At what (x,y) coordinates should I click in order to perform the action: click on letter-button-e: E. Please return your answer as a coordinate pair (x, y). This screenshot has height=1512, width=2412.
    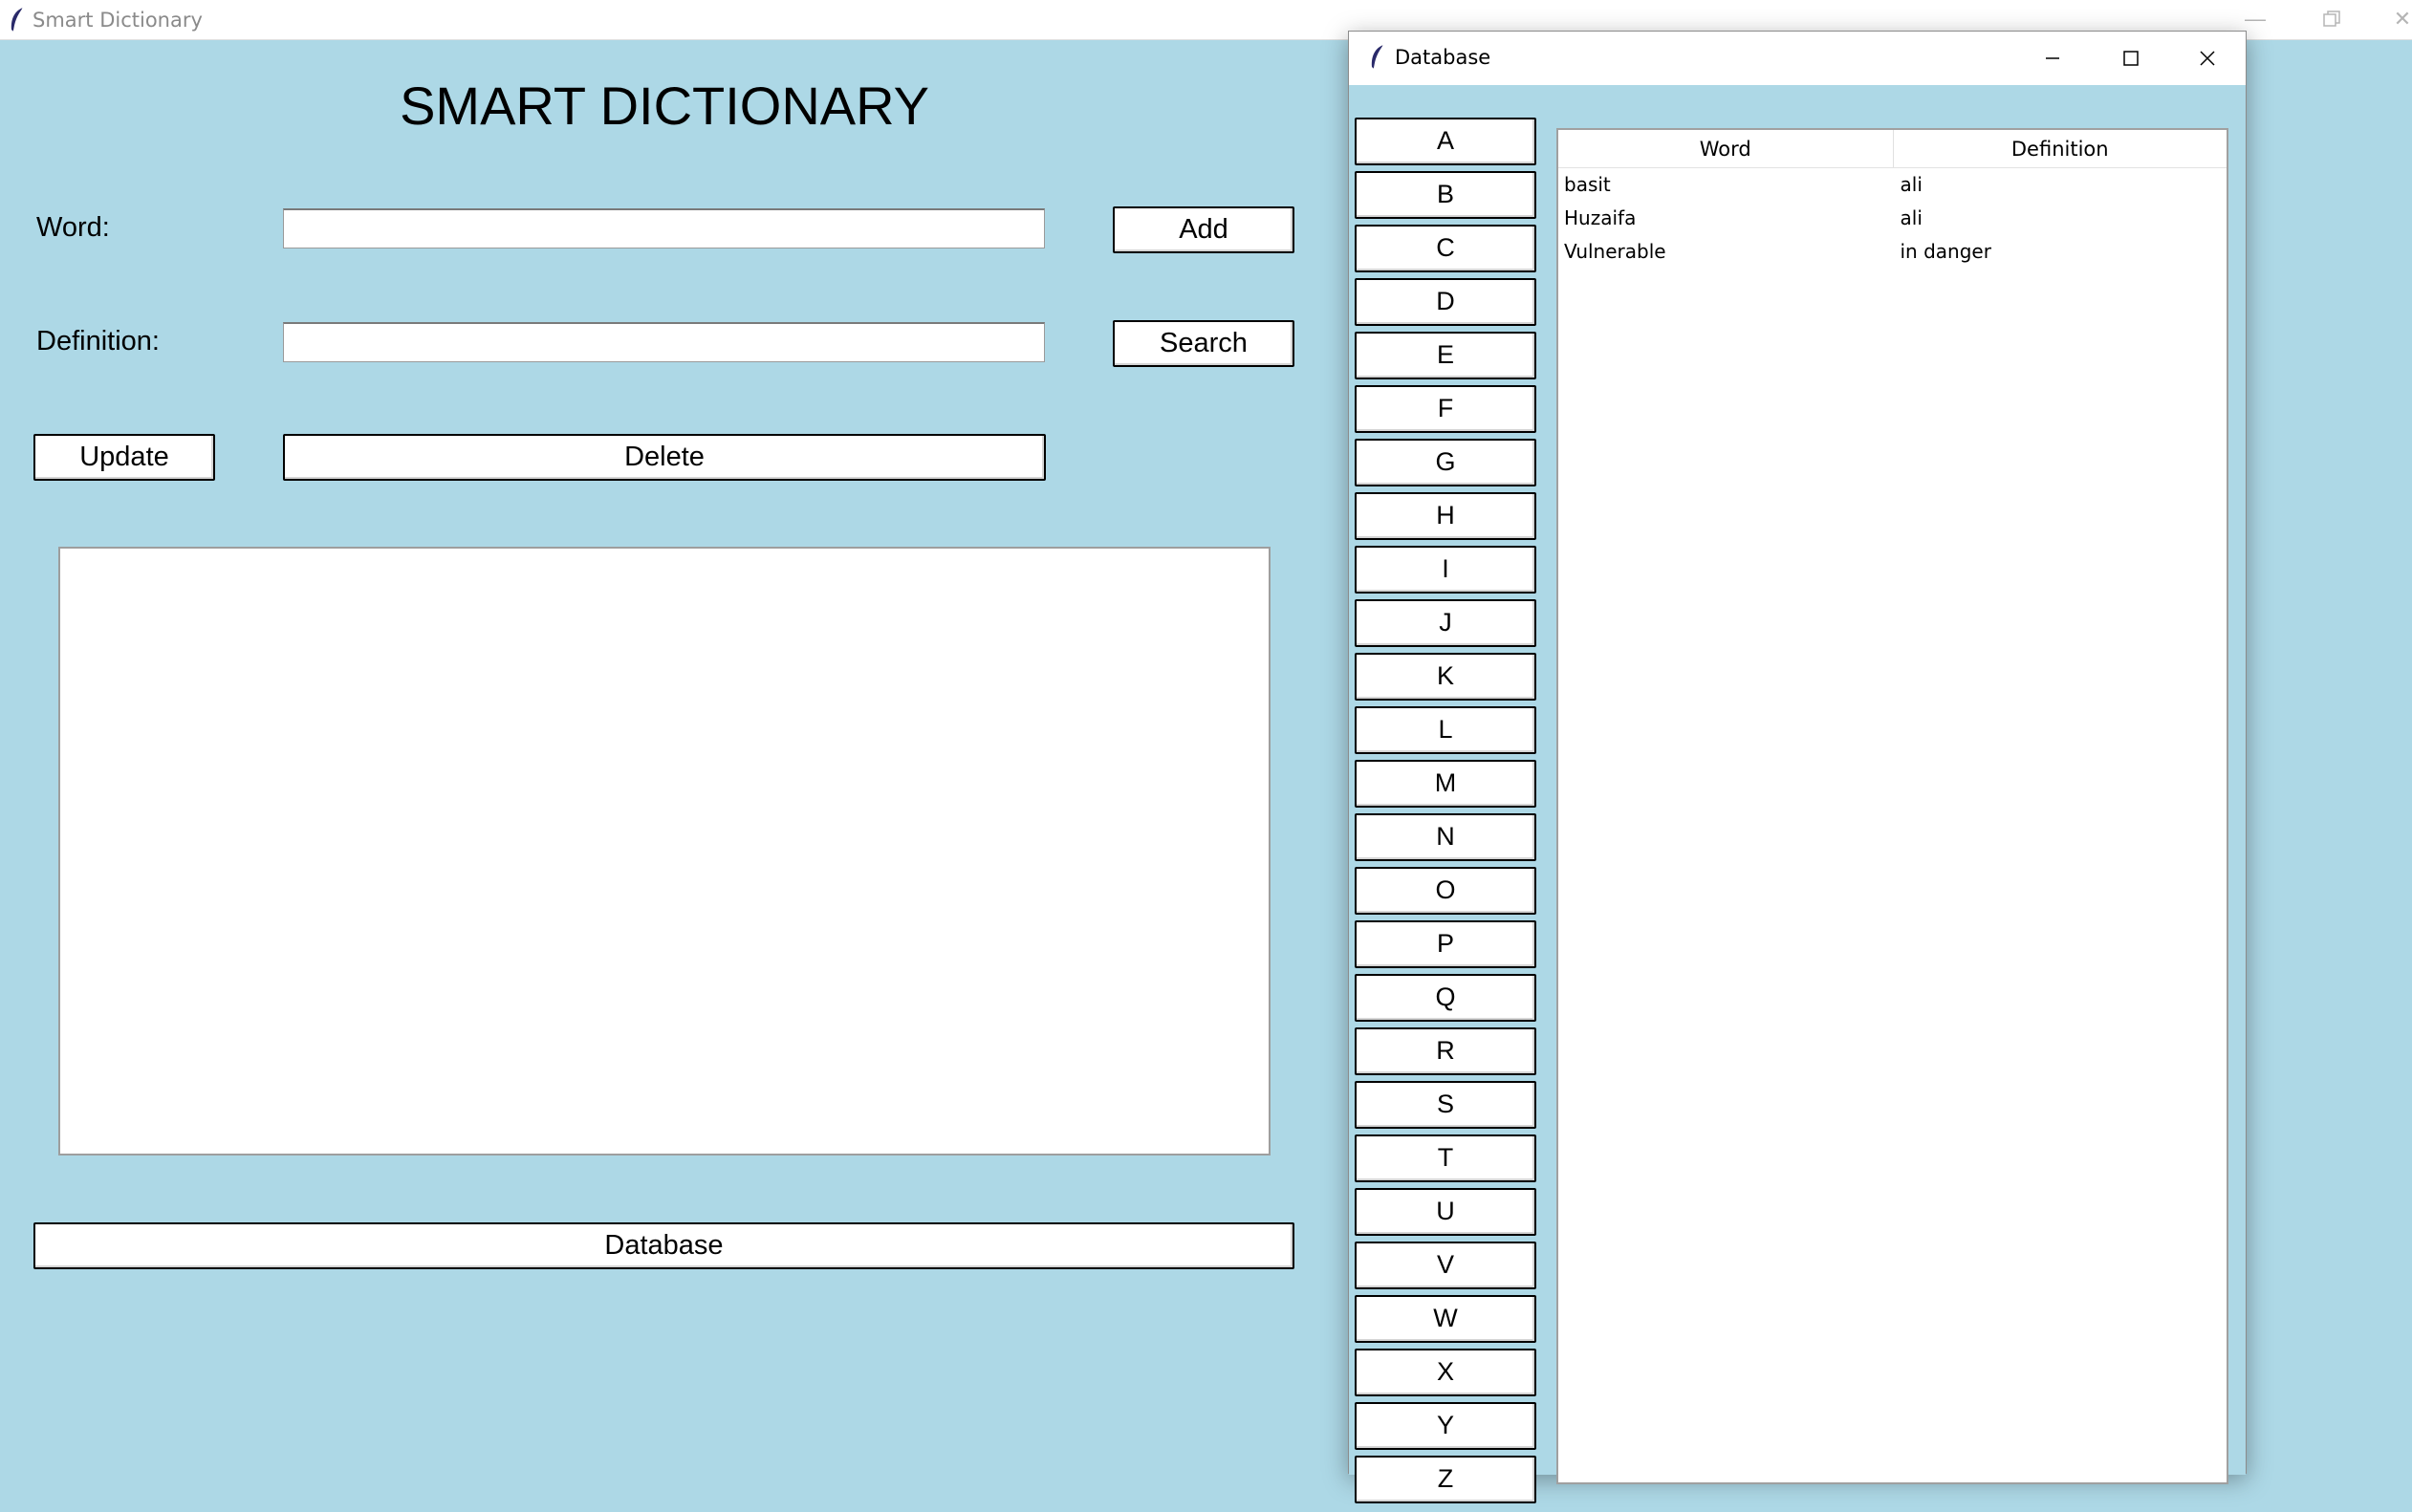
    Looking at the image, I should click on (1445, 355).